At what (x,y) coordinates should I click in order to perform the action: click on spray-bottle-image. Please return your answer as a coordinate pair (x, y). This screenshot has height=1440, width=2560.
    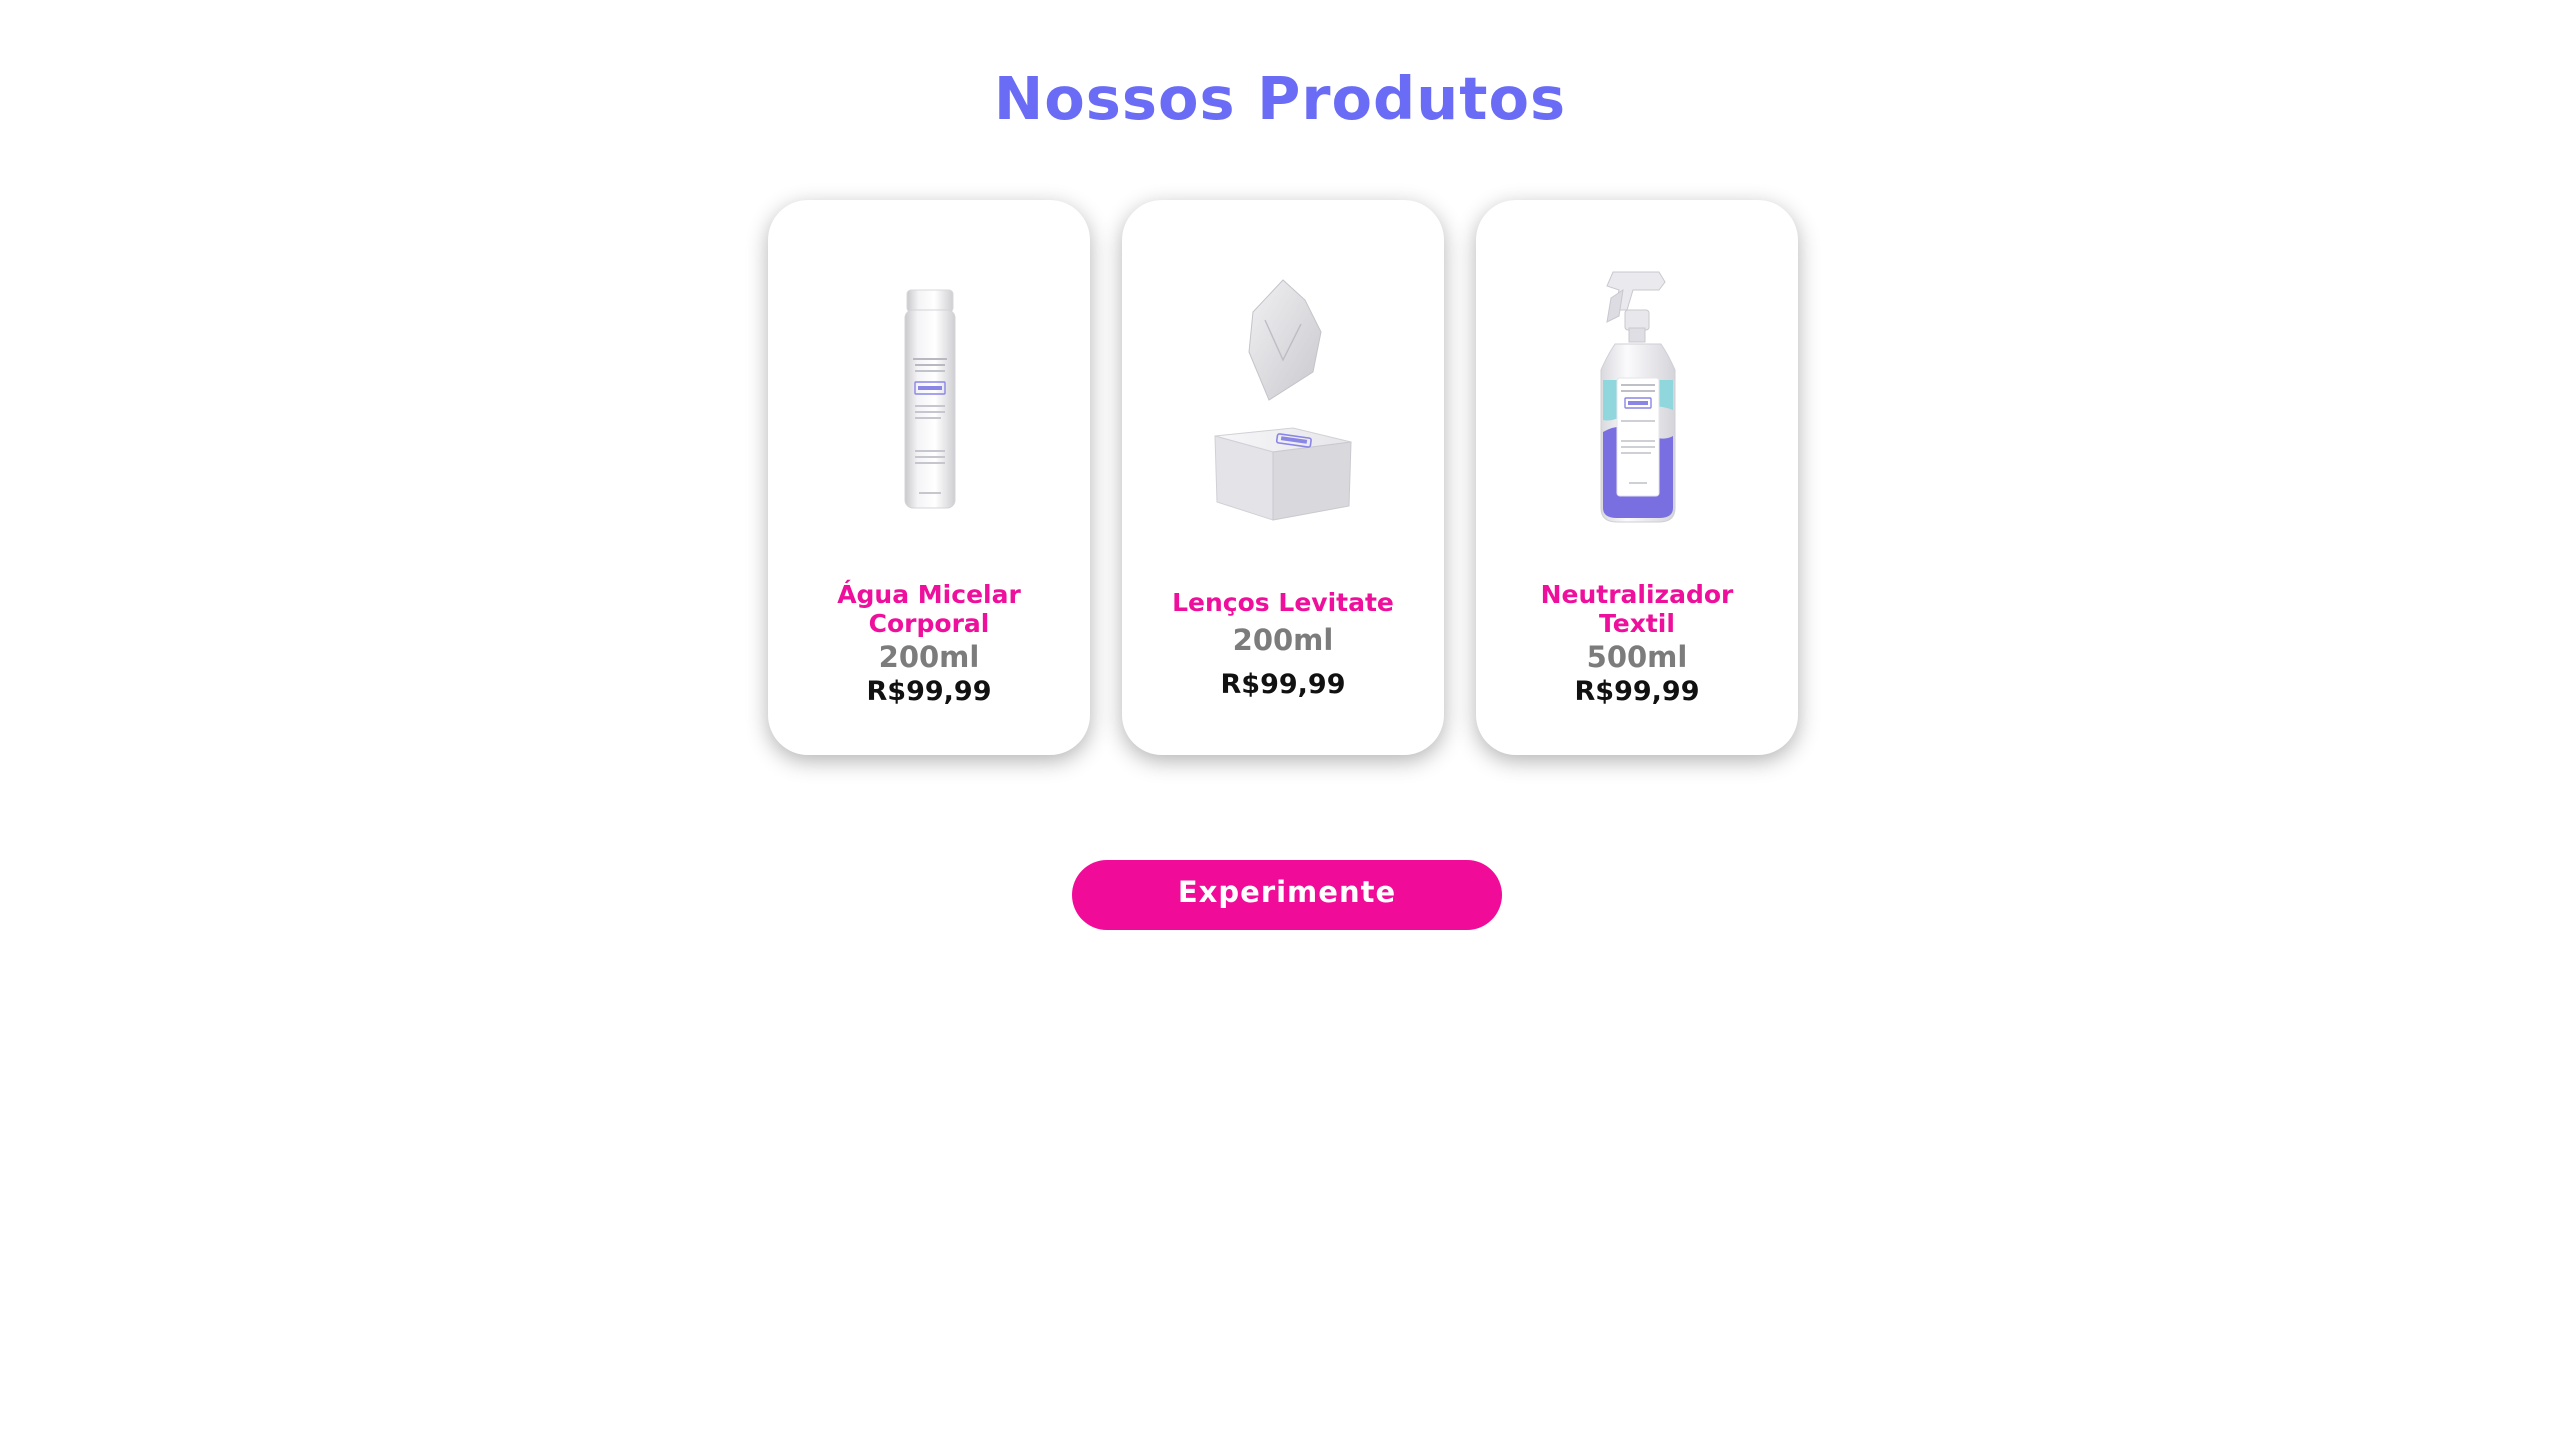
    Looking at the image, I should click on (1637, 400).